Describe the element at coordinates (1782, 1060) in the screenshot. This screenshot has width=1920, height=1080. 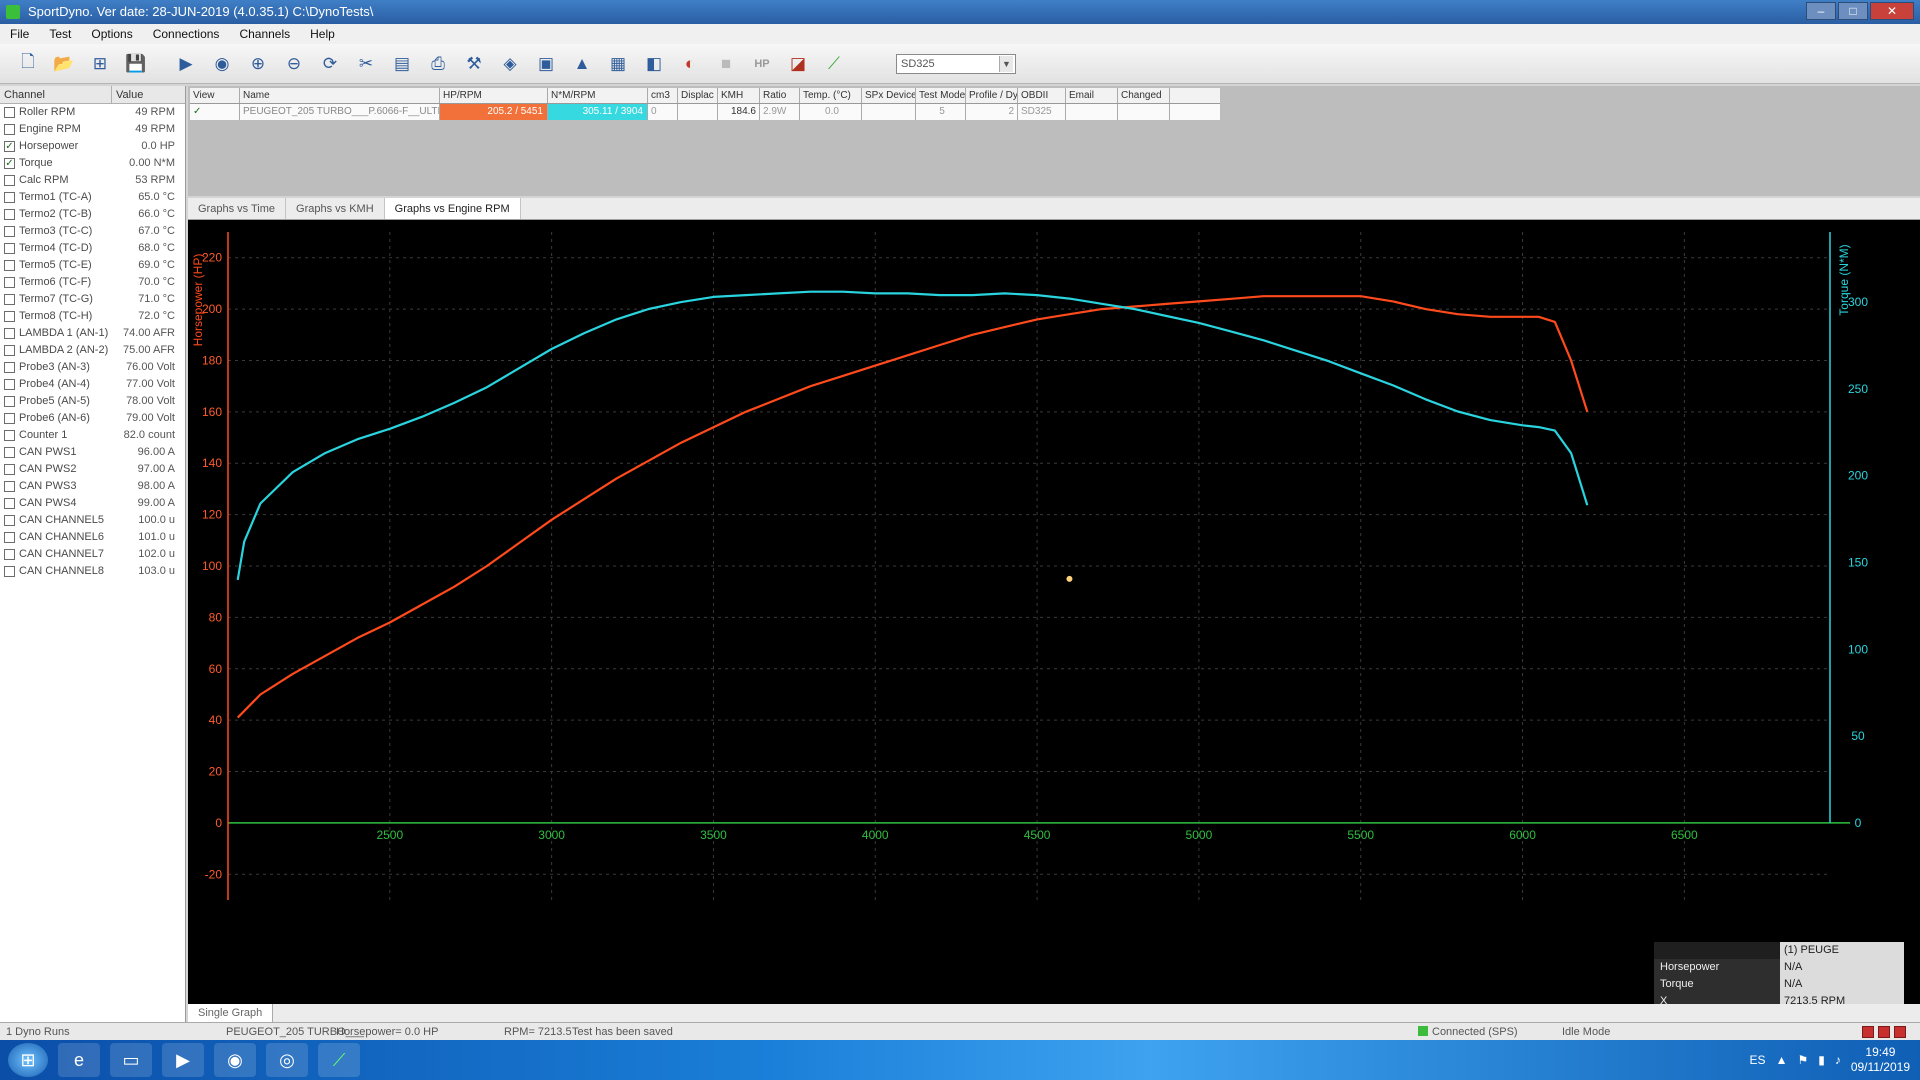
I see `chevron-up-icon: ▲` at that location.